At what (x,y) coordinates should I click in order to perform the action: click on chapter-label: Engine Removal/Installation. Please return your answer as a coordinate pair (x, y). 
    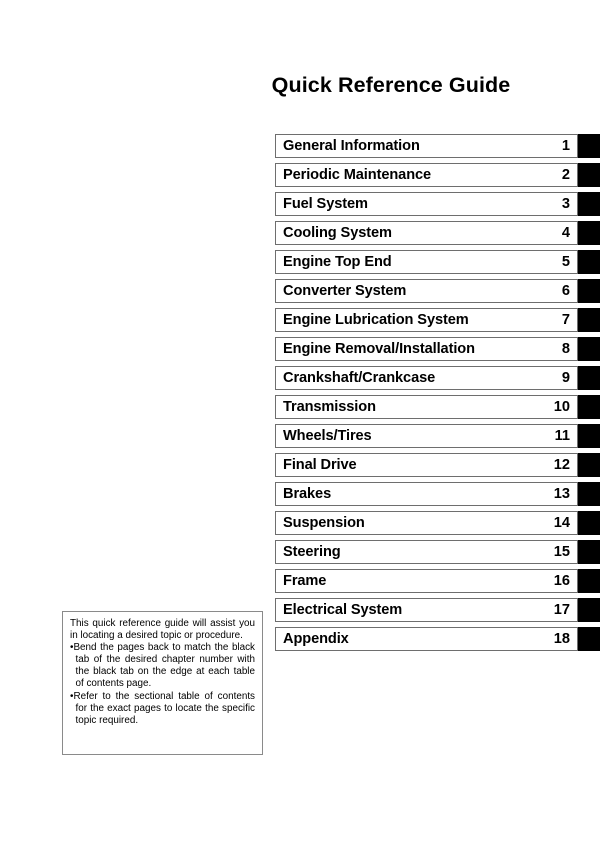
    Looking at the image, I should click on (379, 348).